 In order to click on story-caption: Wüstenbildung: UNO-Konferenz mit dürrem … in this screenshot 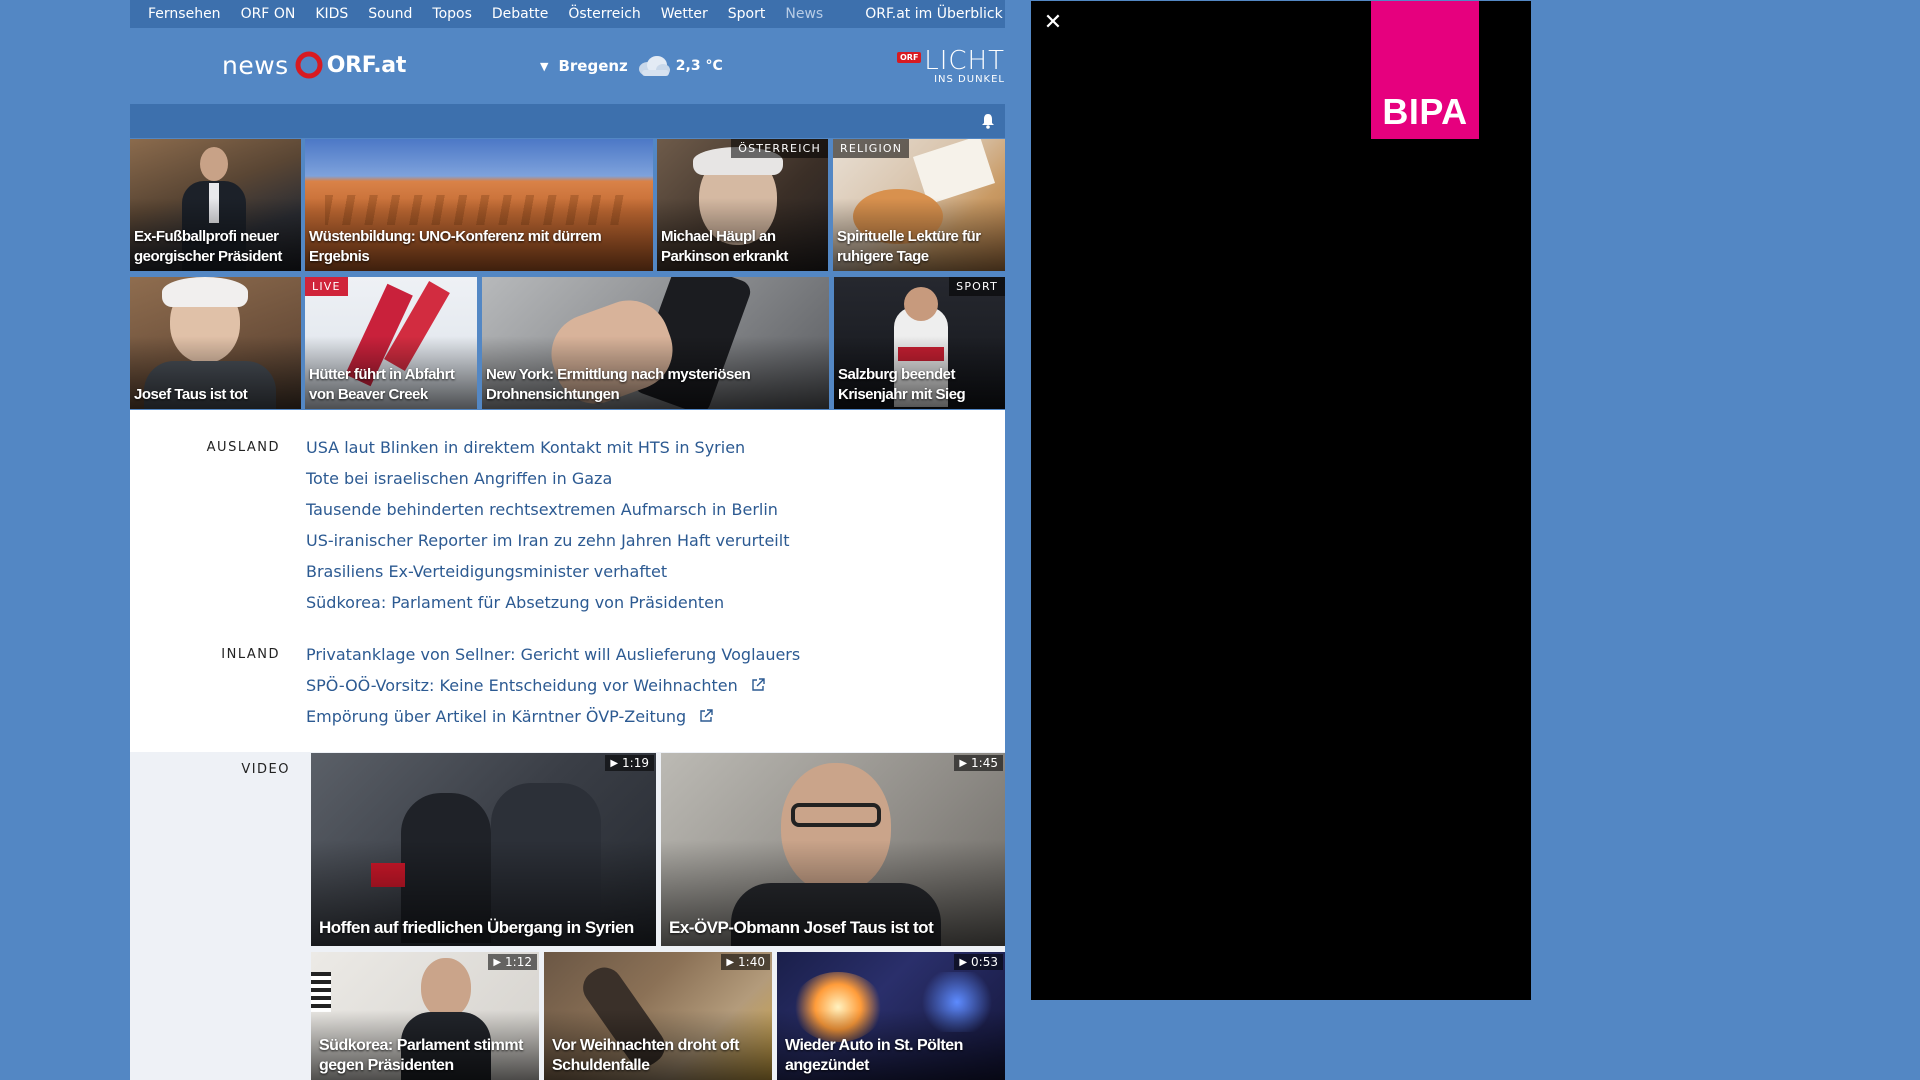, I will do `click(455, 246)`.